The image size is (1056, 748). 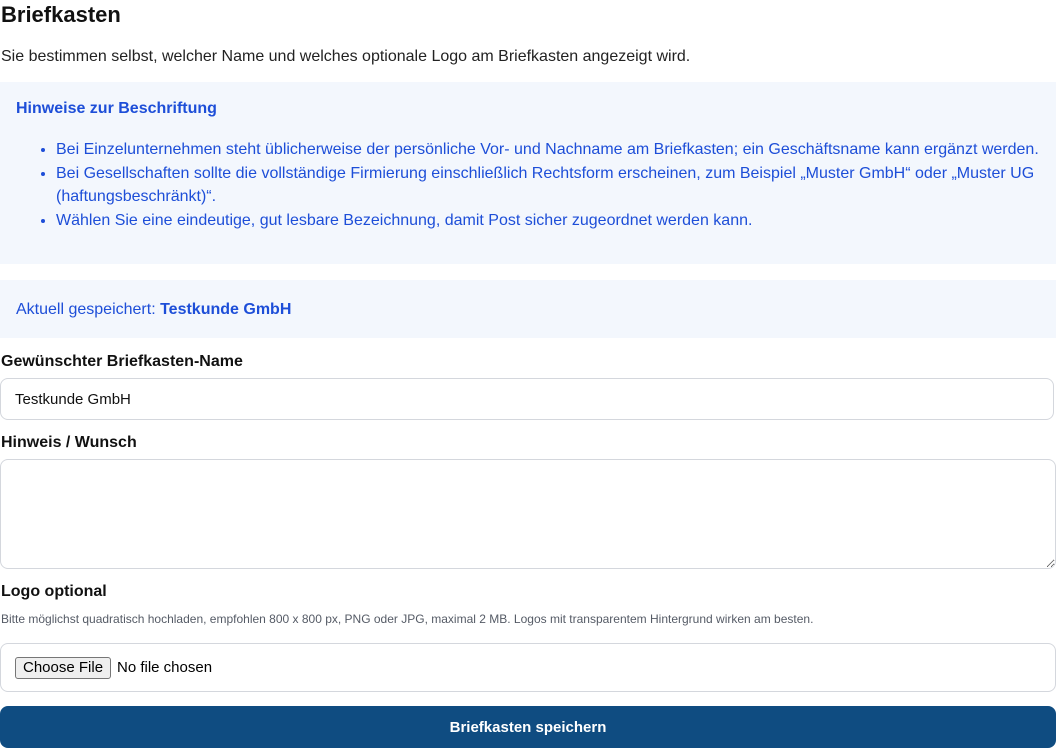 What do you see at coordinates (116, 108) in the screenshot?
I see `hint-title: Hinweise zur Beschriftung` at bounding box center [116, 108].